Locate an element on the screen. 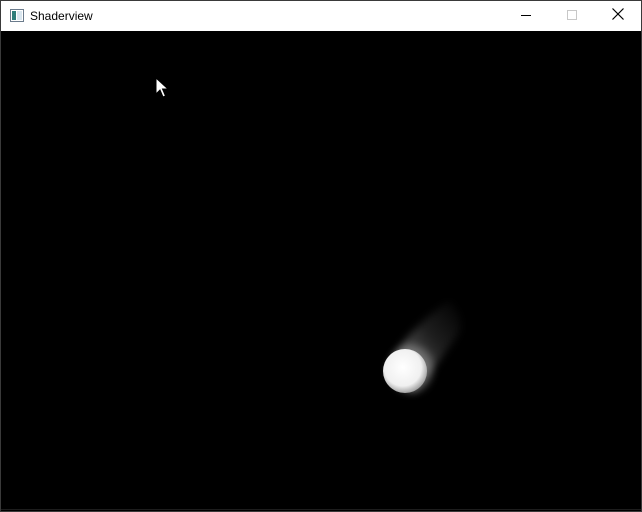 This screenshot has width=642, height=512. close-button is located at coordinates (618, 16).